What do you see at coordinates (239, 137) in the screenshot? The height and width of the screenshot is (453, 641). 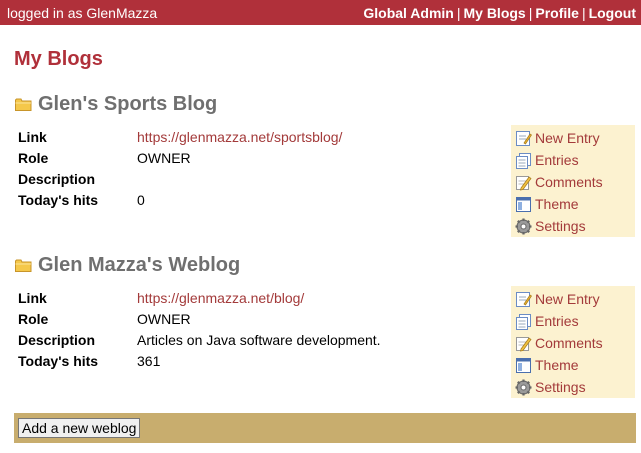 I see `blog-url-link: https://glenmazza.net/sportsblog/` at bounding box center [239, 137].